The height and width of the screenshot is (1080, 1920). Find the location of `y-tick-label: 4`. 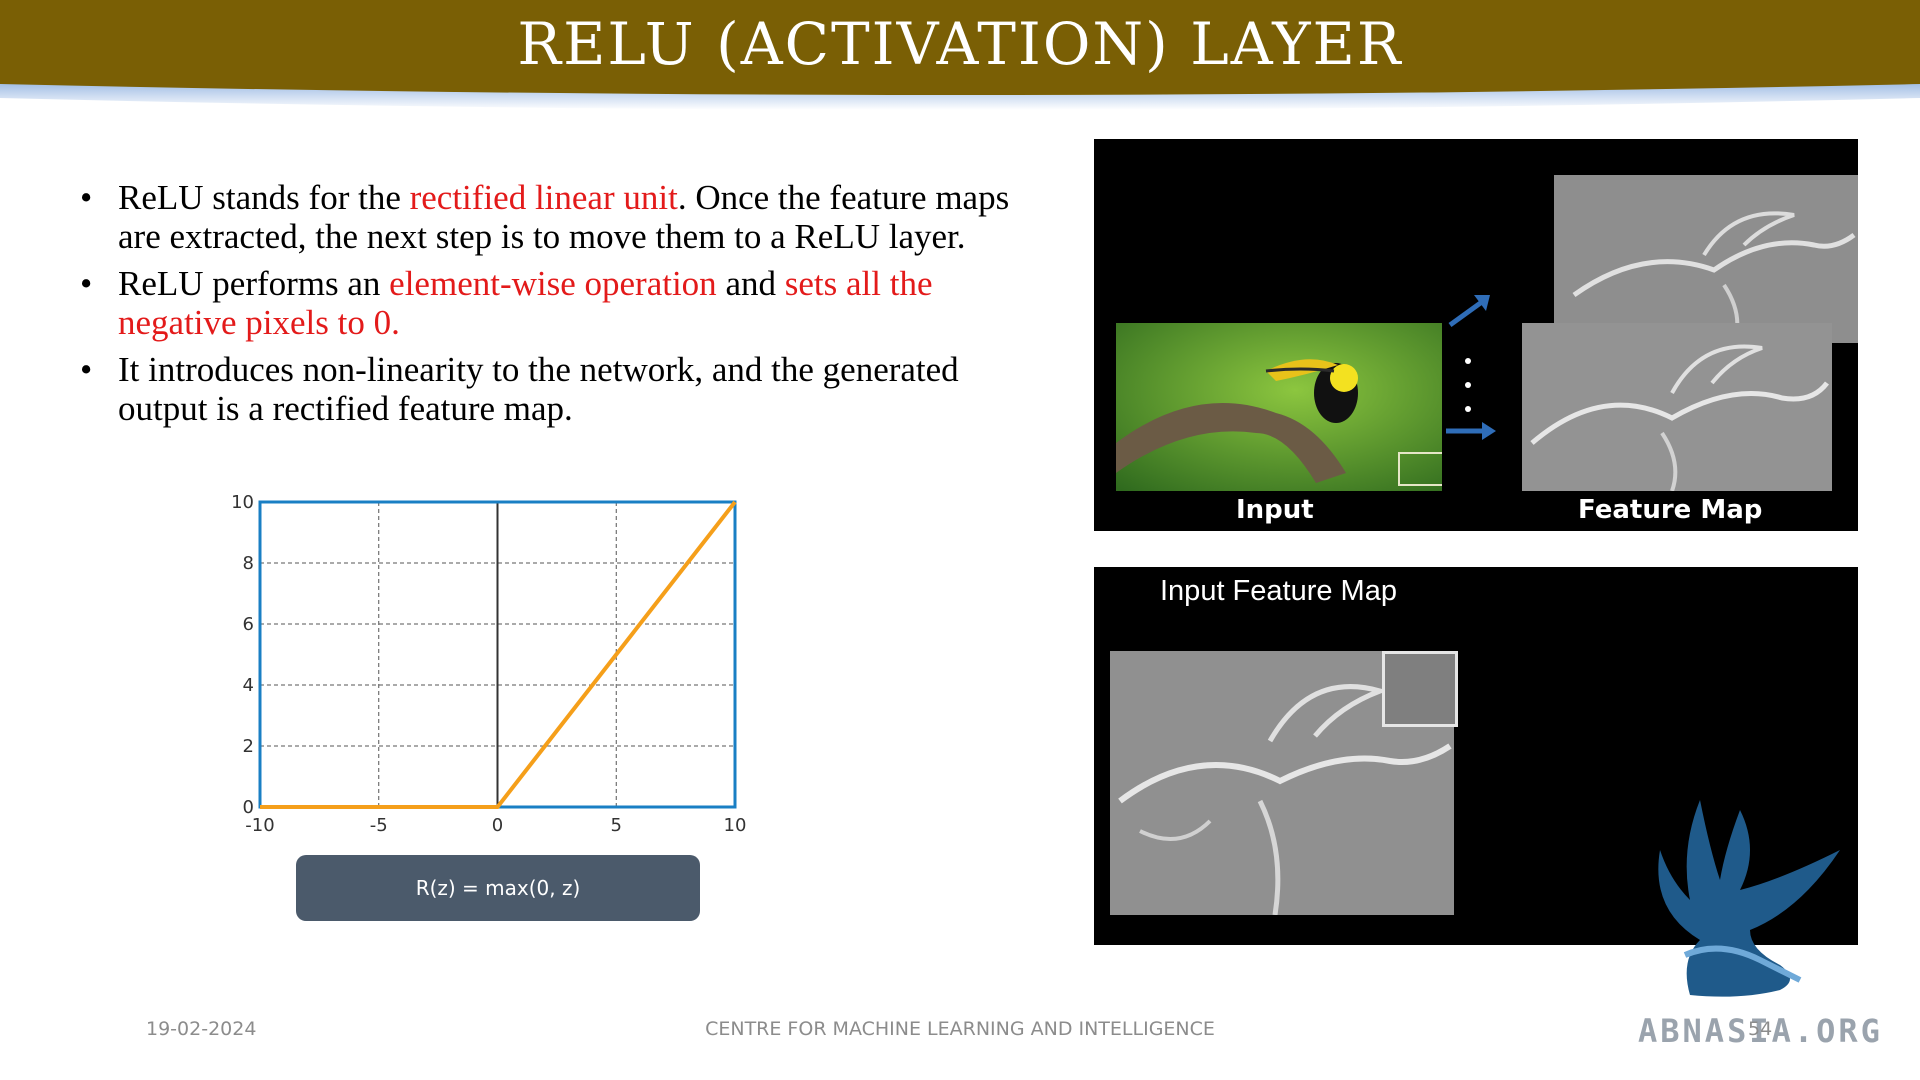

y-tick-label: 4 is located at coordinates (248, 685).